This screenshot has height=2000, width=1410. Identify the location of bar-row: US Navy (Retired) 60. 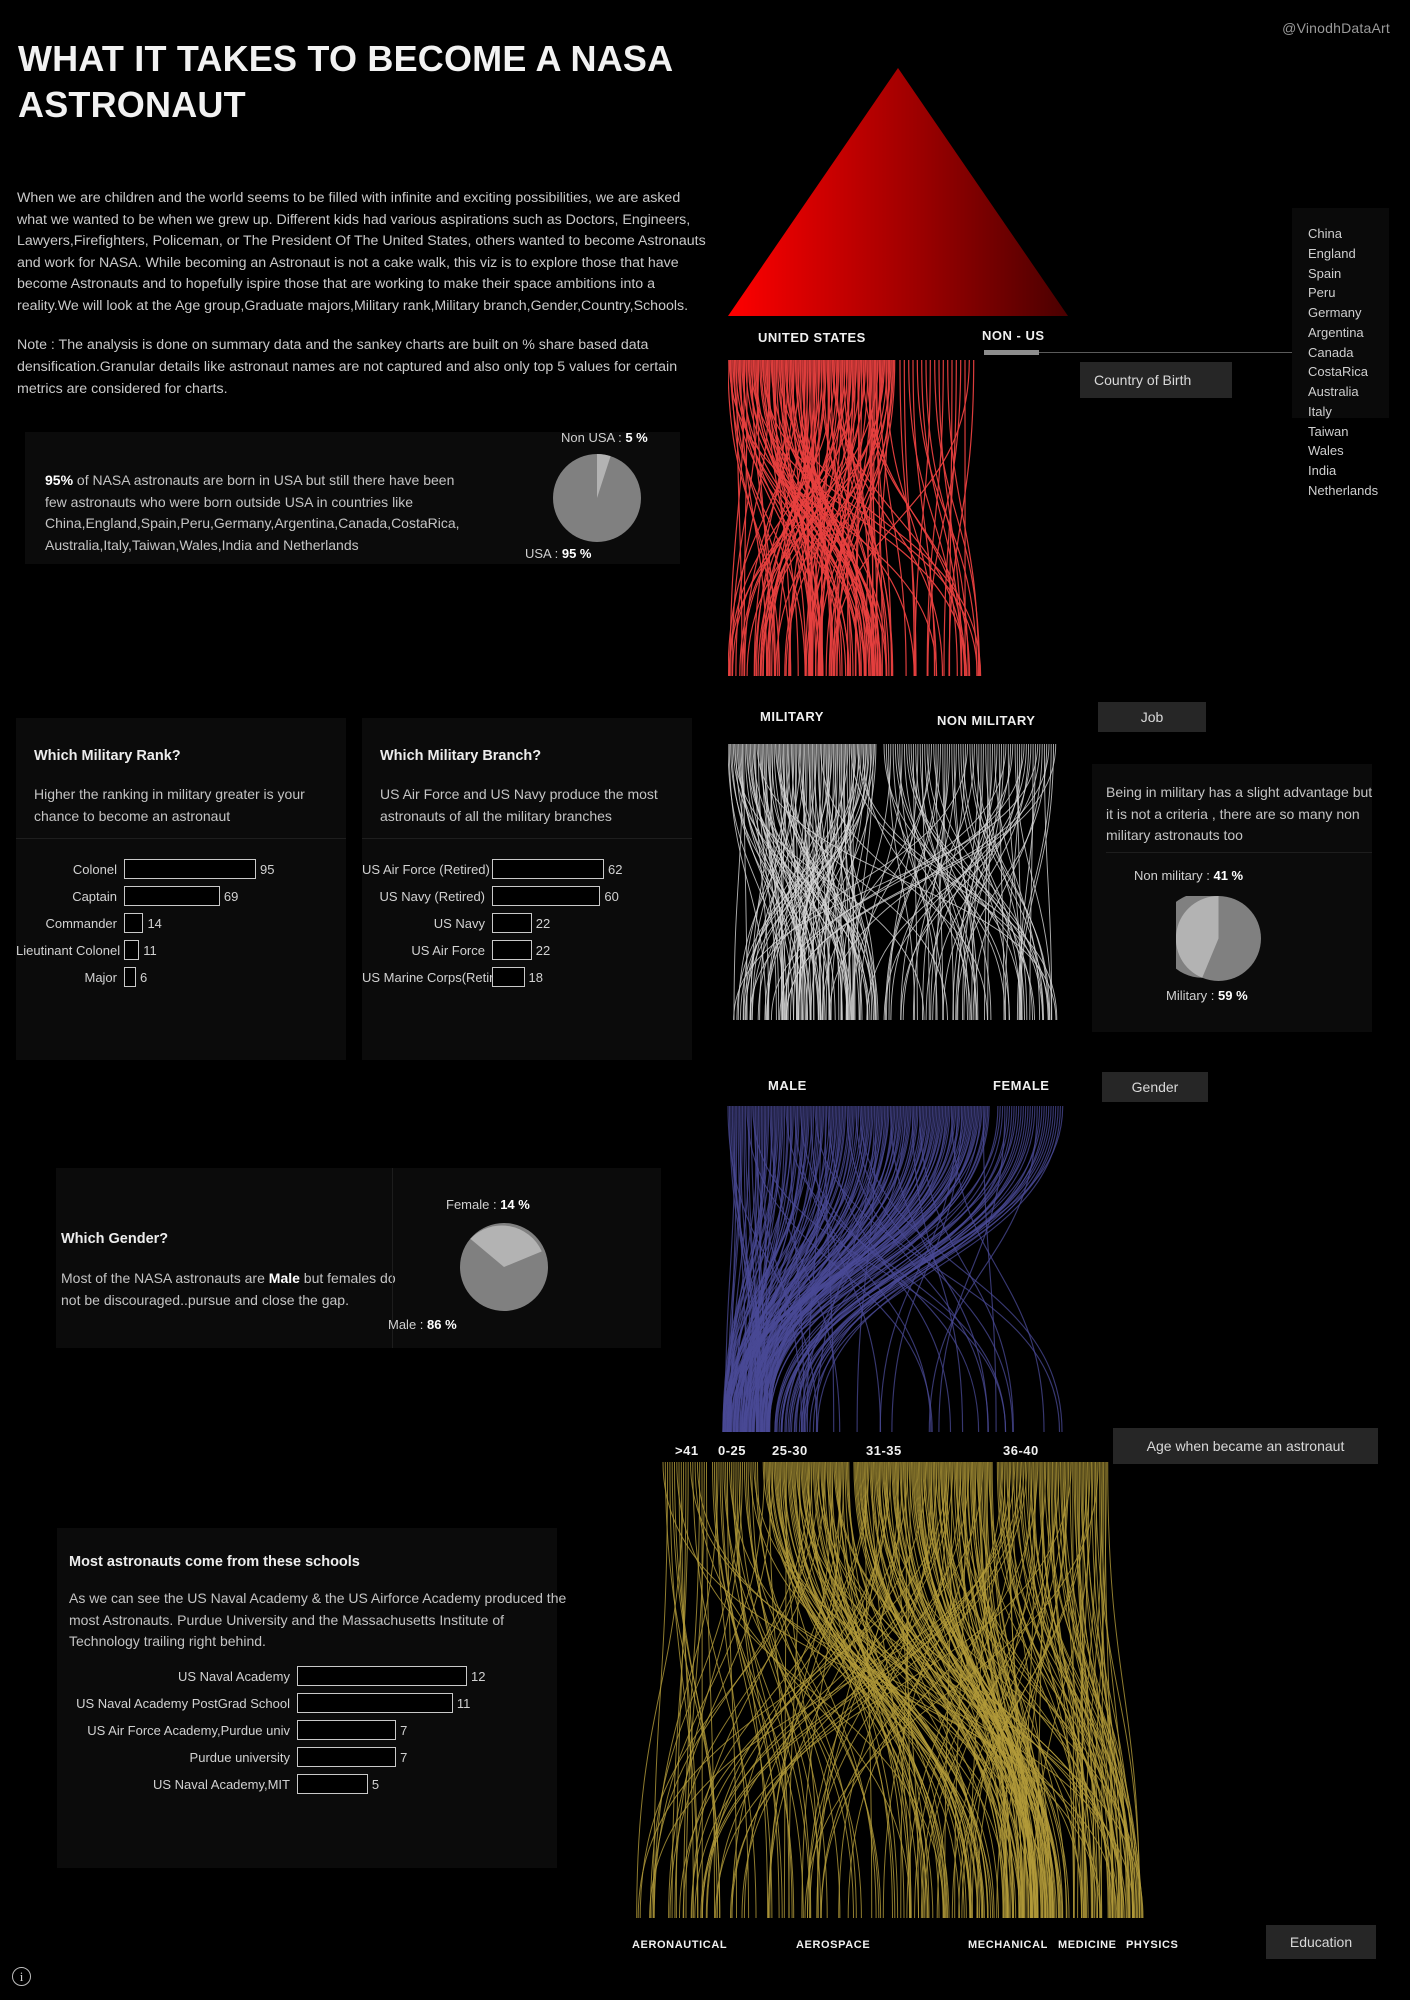
(527, 896).